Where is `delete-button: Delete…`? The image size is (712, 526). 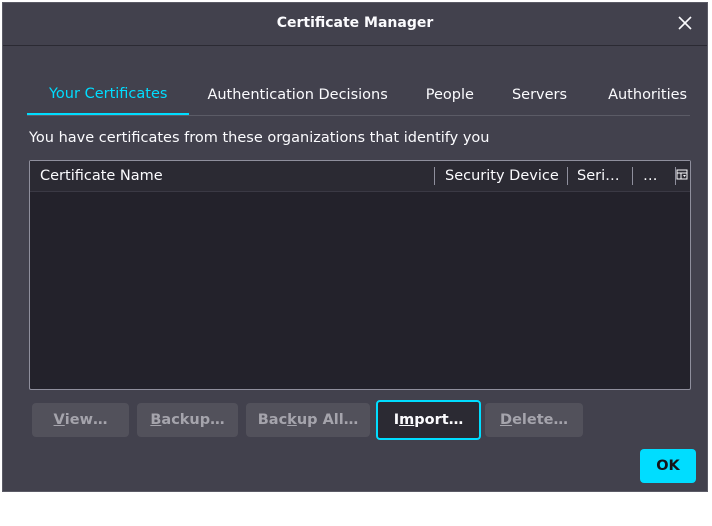
delete-button: Delete… is located at coordinates (534, 420).